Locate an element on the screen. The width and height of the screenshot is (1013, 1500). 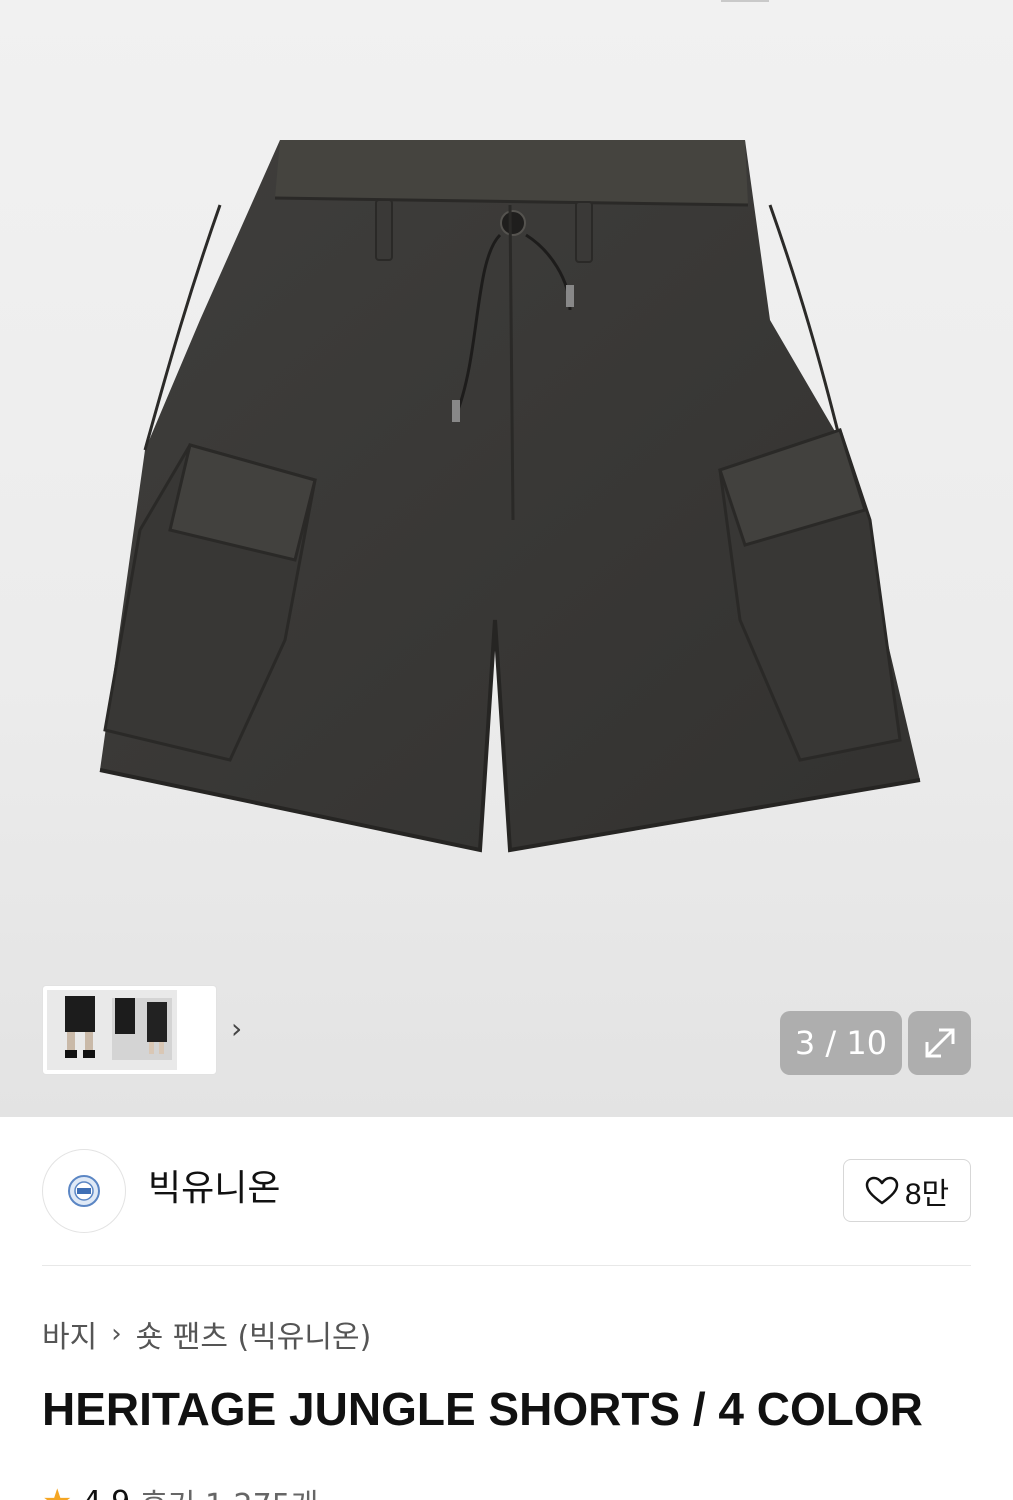
rating-value: 4.9 is located at coordinates (106, 1492).